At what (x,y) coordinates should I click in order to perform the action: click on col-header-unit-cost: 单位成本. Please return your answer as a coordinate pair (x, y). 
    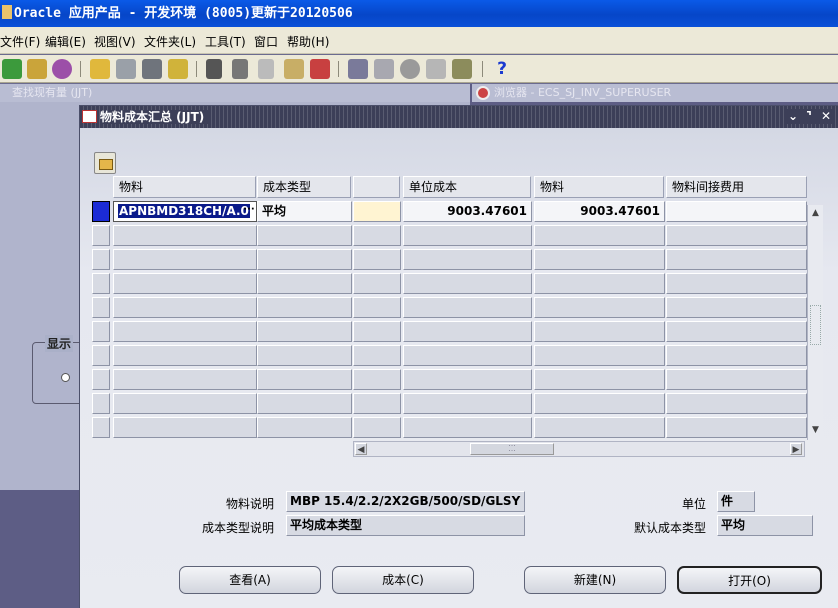
    Looking at the image, I should click on (467, 187).